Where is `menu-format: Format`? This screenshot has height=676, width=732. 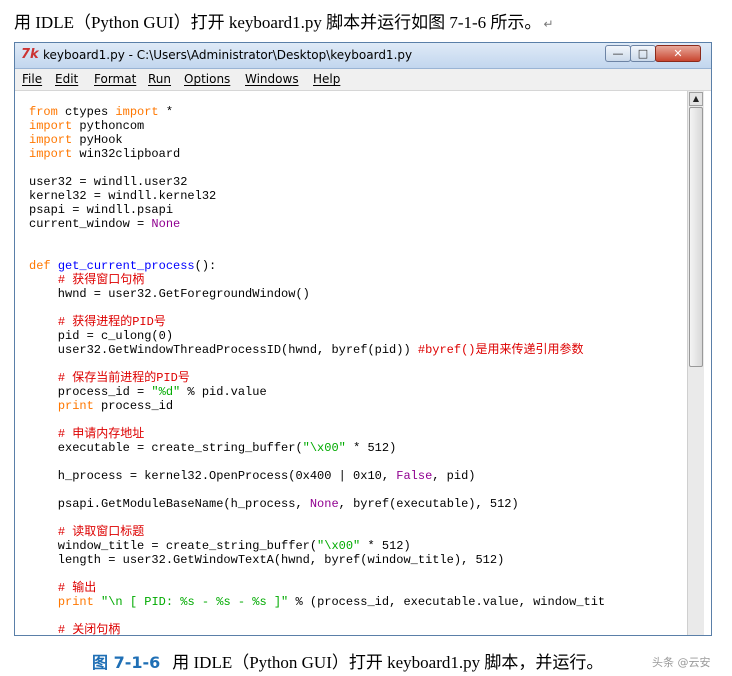
menu-format: Format is located at coordinates (115, 79).